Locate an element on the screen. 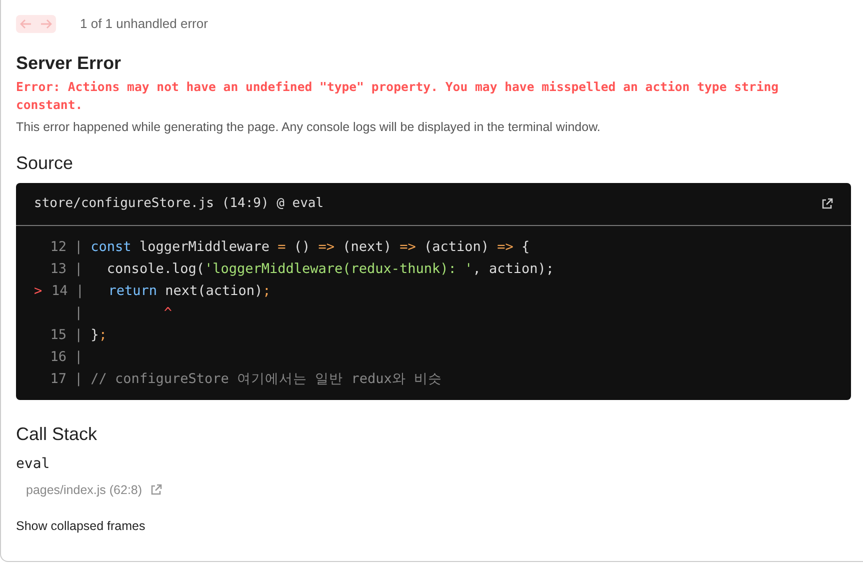 This screenshot has height=563, width=863. external-link-icon is located at coordinates (827, 204).